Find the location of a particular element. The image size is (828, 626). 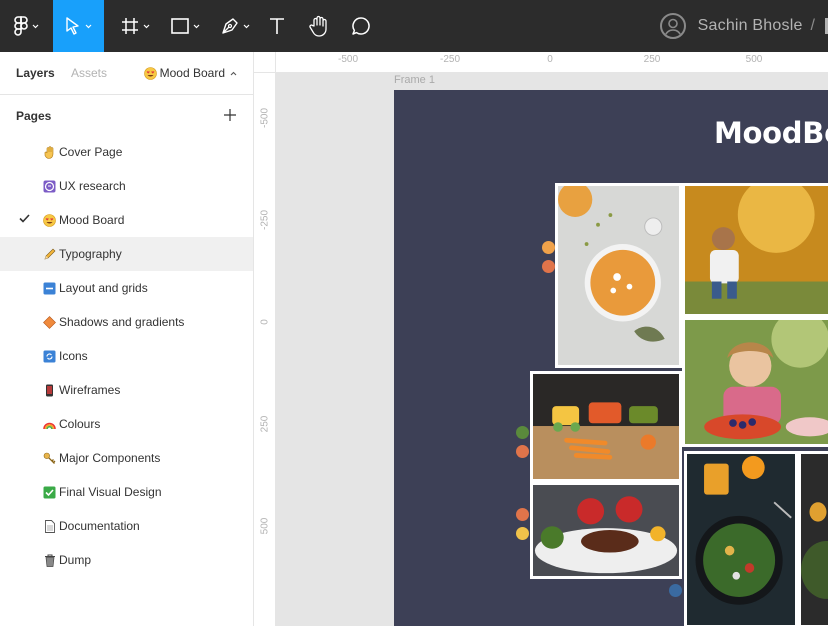

page-item-mood-board: Mood Board is located at coordinates (126, 220).